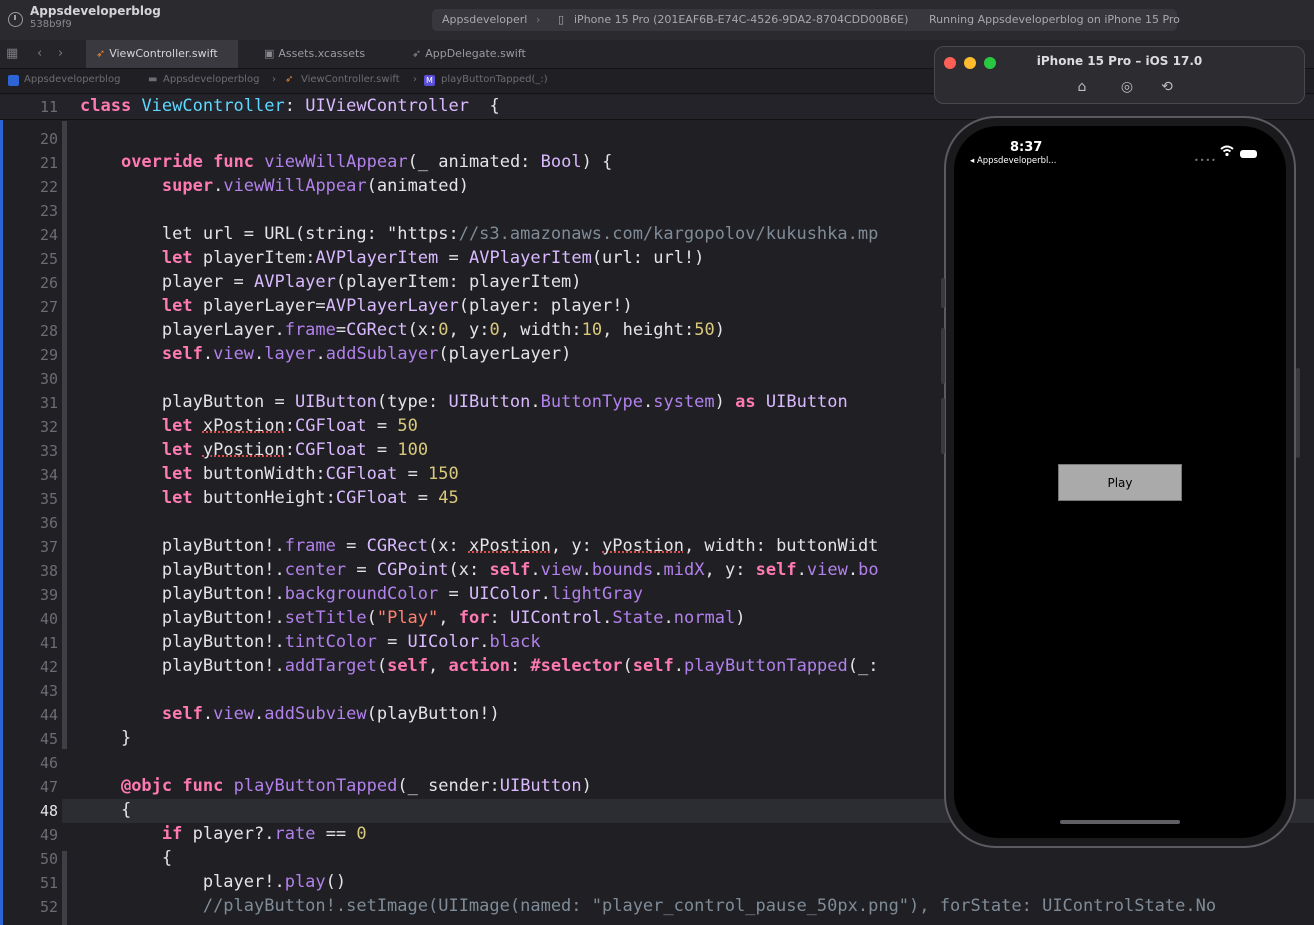 This screenshot has height=925, width=1314. I want to click on code-line: let buttonHeight:CGFloat = 45, so click(269, 498).